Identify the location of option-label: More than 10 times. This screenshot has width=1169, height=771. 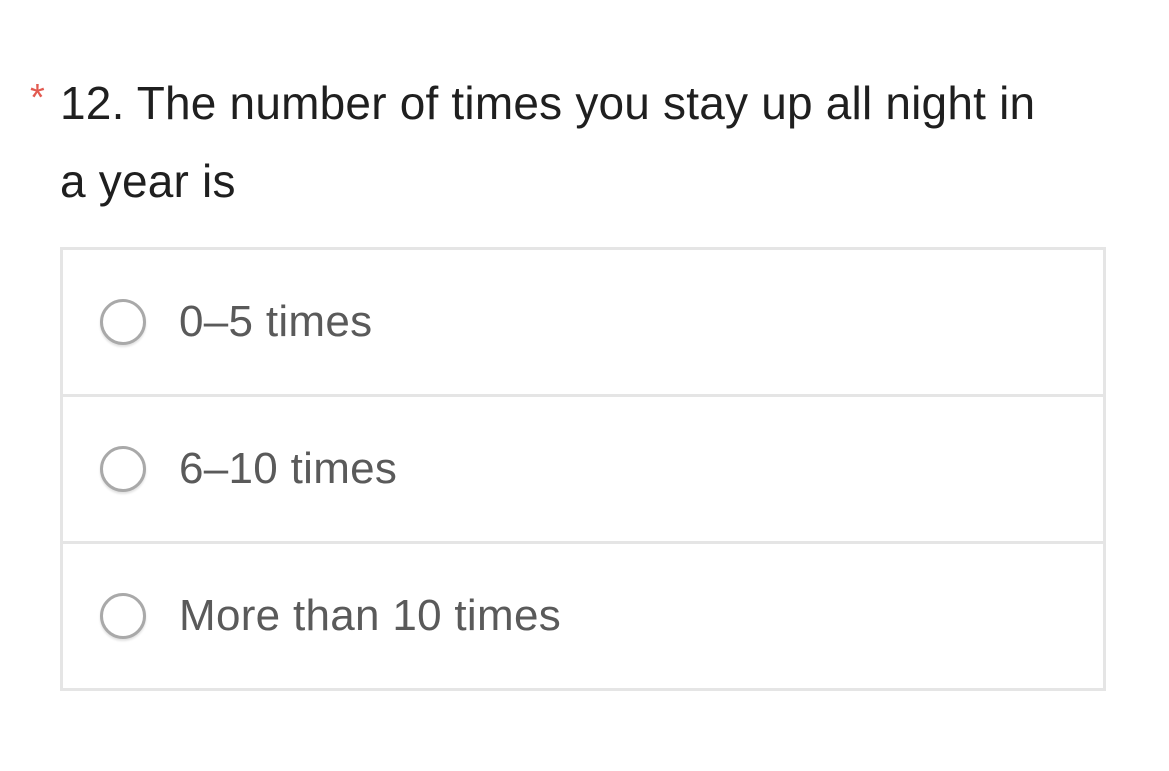
(370, 615).